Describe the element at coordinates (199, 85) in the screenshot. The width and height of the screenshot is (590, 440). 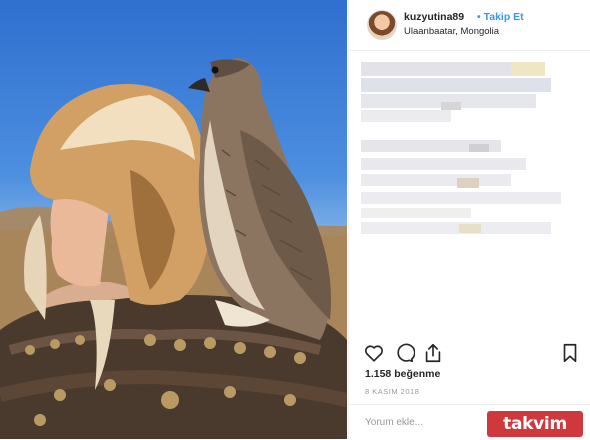
I see `falcon-beak` at that location.